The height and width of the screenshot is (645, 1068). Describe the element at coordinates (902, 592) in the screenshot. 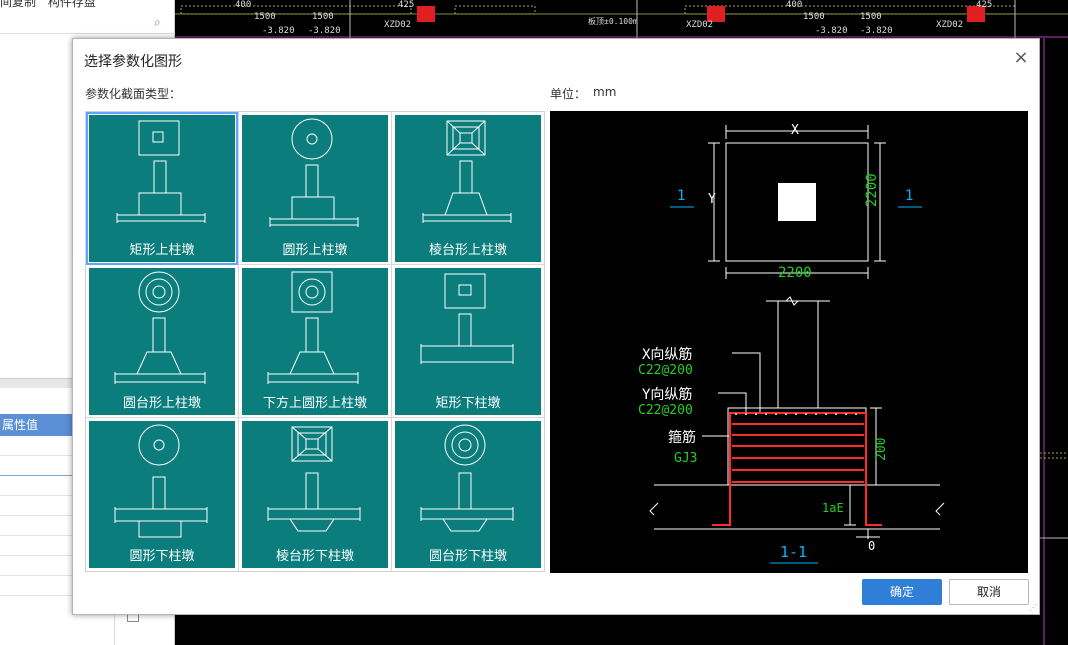

I see `ok-button: 确定` at that location.